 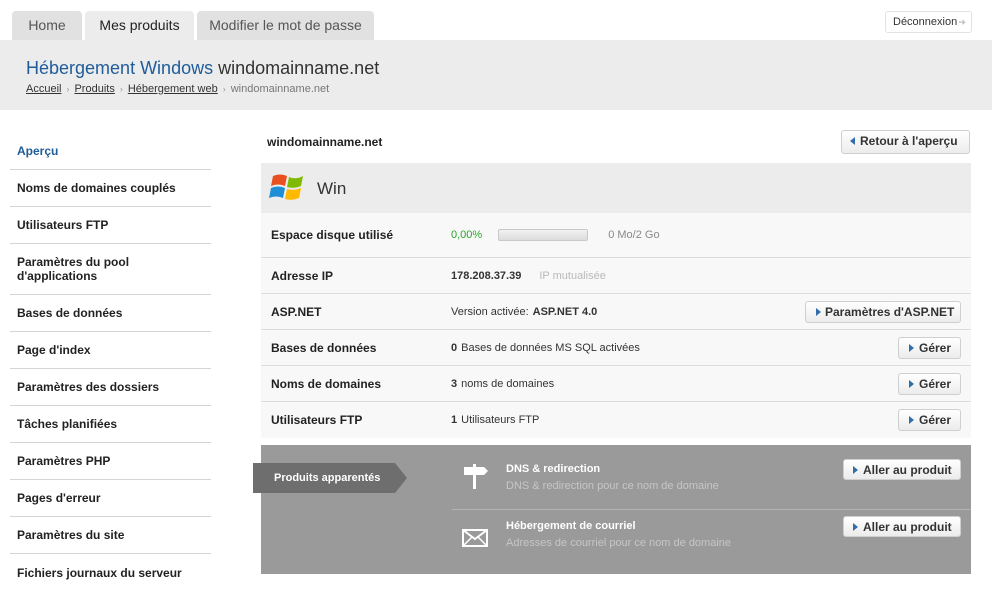 I want to click on windows-logo-icon, so click(x=286, y=187).